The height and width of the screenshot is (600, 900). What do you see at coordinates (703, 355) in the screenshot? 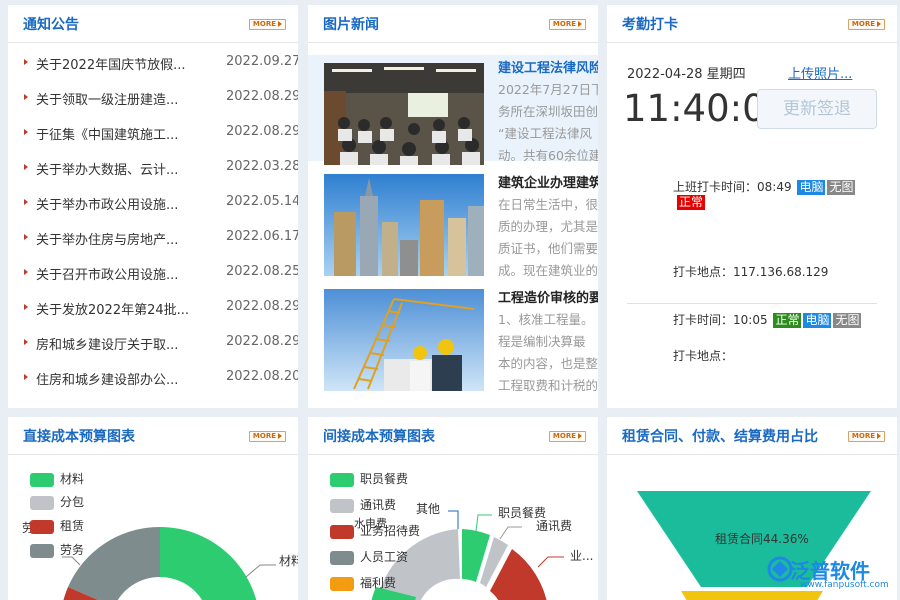
I see `checkout-location: 打卡地点：` at bounding box center [703, 355].